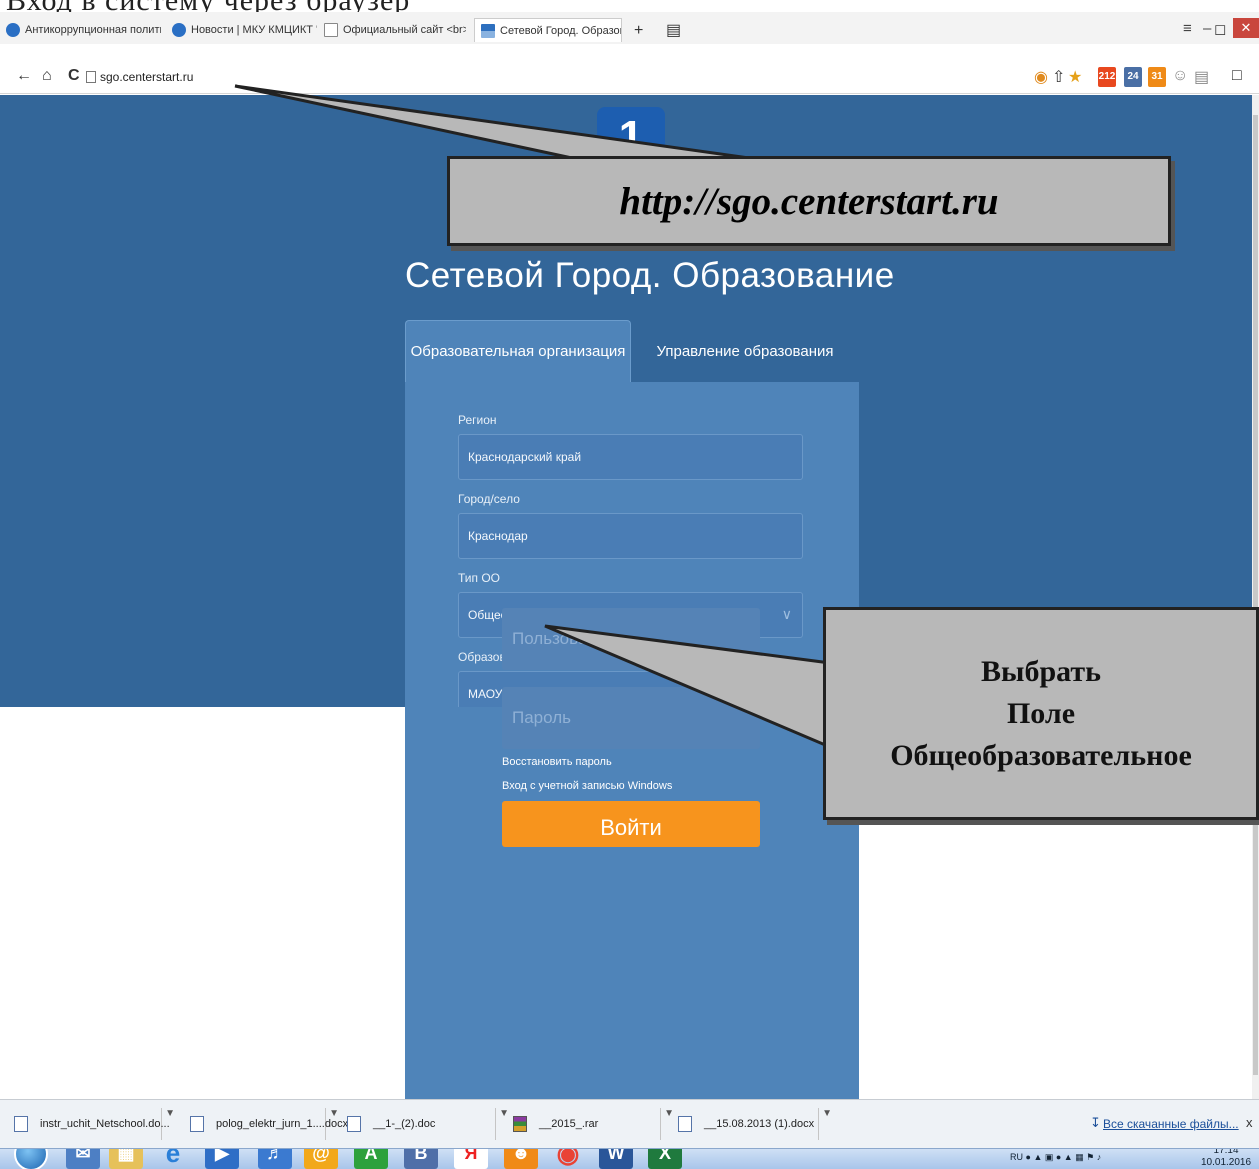  What do you see at coordinates (1187, 28) in the screenshot?
I see `menu-icon: ≡` at bounding box center [1187, 28].